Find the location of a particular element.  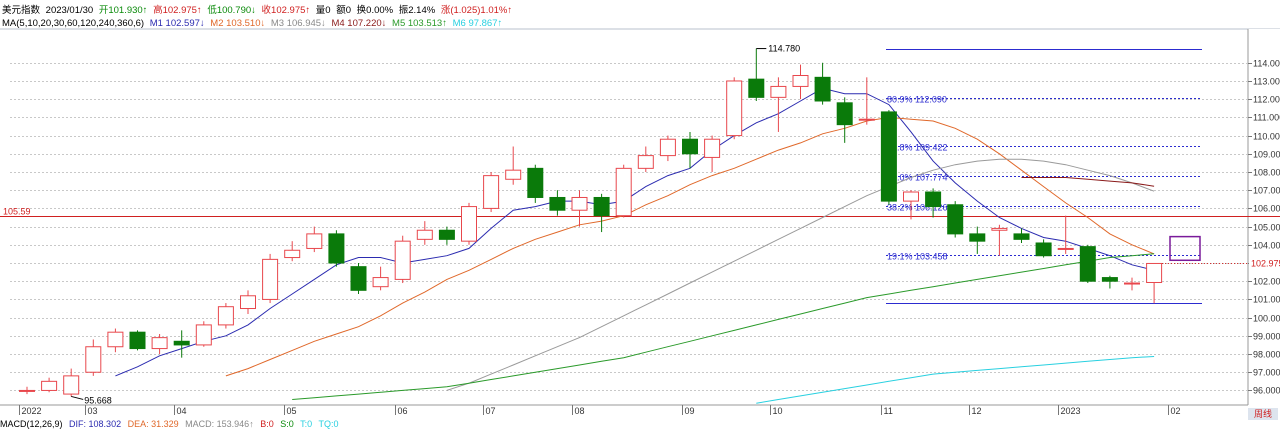

x-tick-label: 07 is located at coordinates (491, 411).